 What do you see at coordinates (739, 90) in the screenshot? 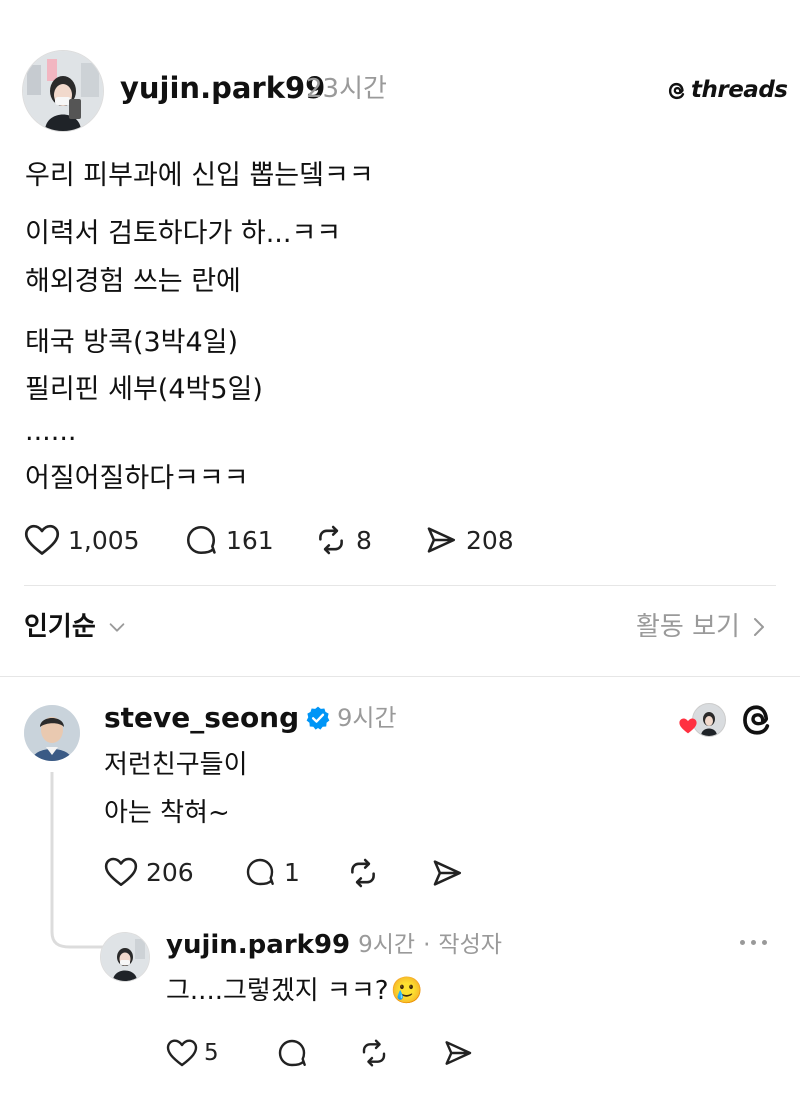
I see `threads-logo-text: threads` at bounding box center [739, 90].